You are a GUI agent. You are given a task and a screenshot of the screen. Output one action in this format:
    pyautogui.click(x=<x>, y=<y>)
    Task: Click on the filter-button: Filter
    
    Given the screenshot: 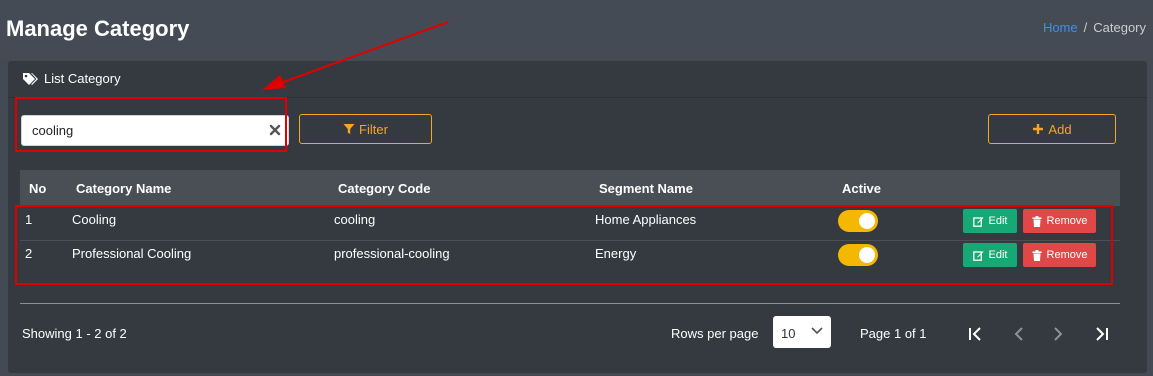 What is the action you would take?
    pyautogui.click(x=365, y=129)
    